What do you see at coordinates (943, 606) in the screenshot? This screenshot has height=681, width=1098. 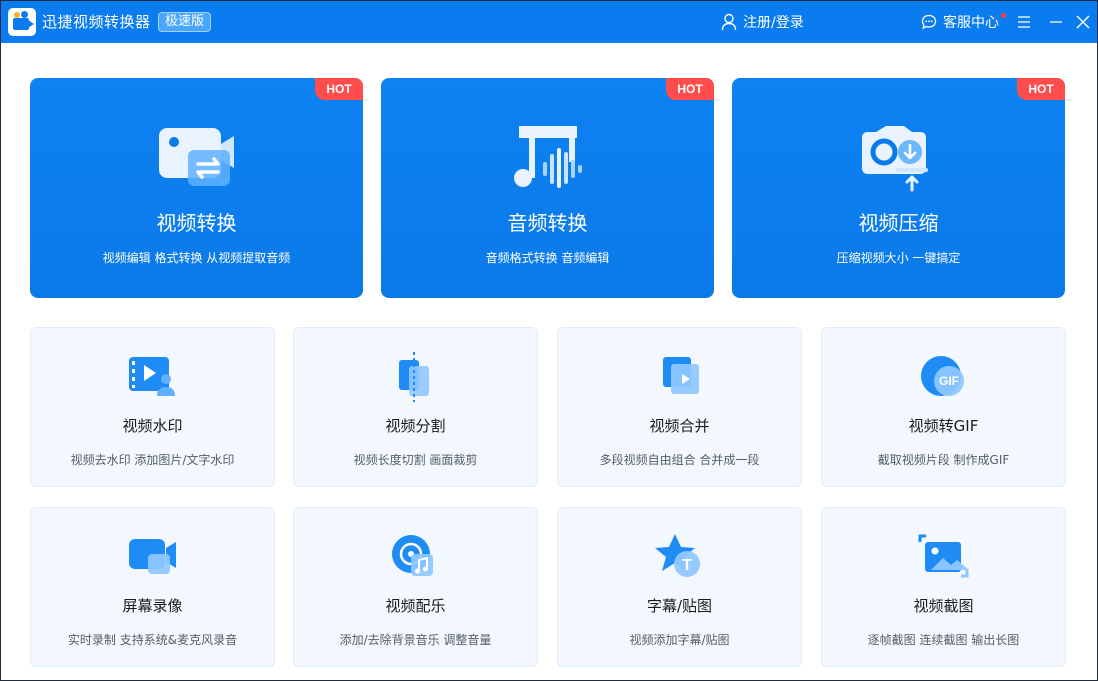 I see `card-title: 视频截图` at bounding box center [943, 606].